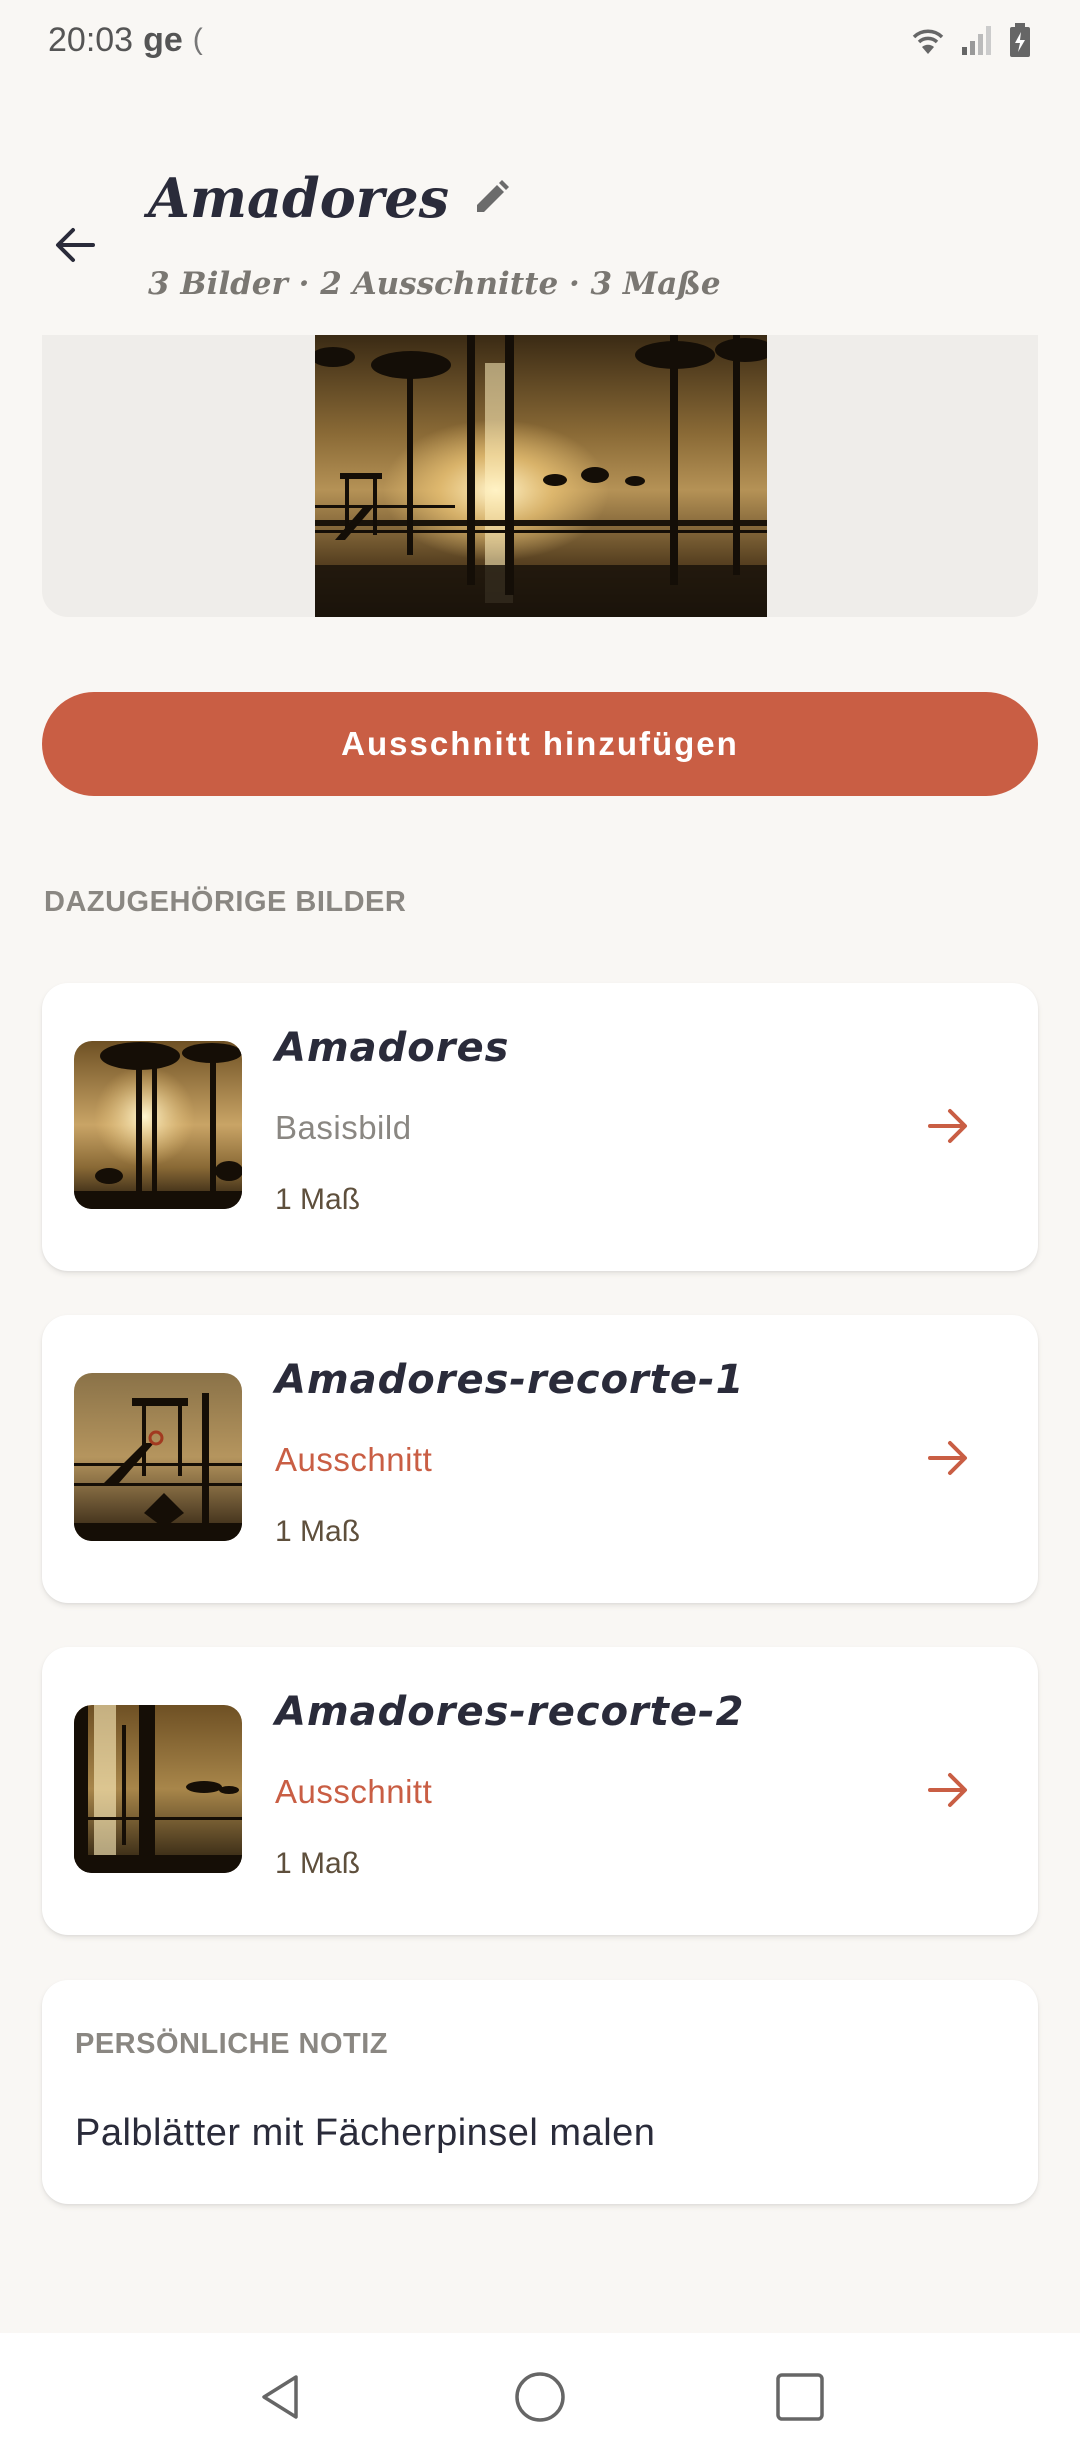 Image resolution: width=1080 pixels, height=2460 pixels. Describe the element at coordinates (392, 1048) in the screenshot. I see `related-image-name: Amadores` at that location.